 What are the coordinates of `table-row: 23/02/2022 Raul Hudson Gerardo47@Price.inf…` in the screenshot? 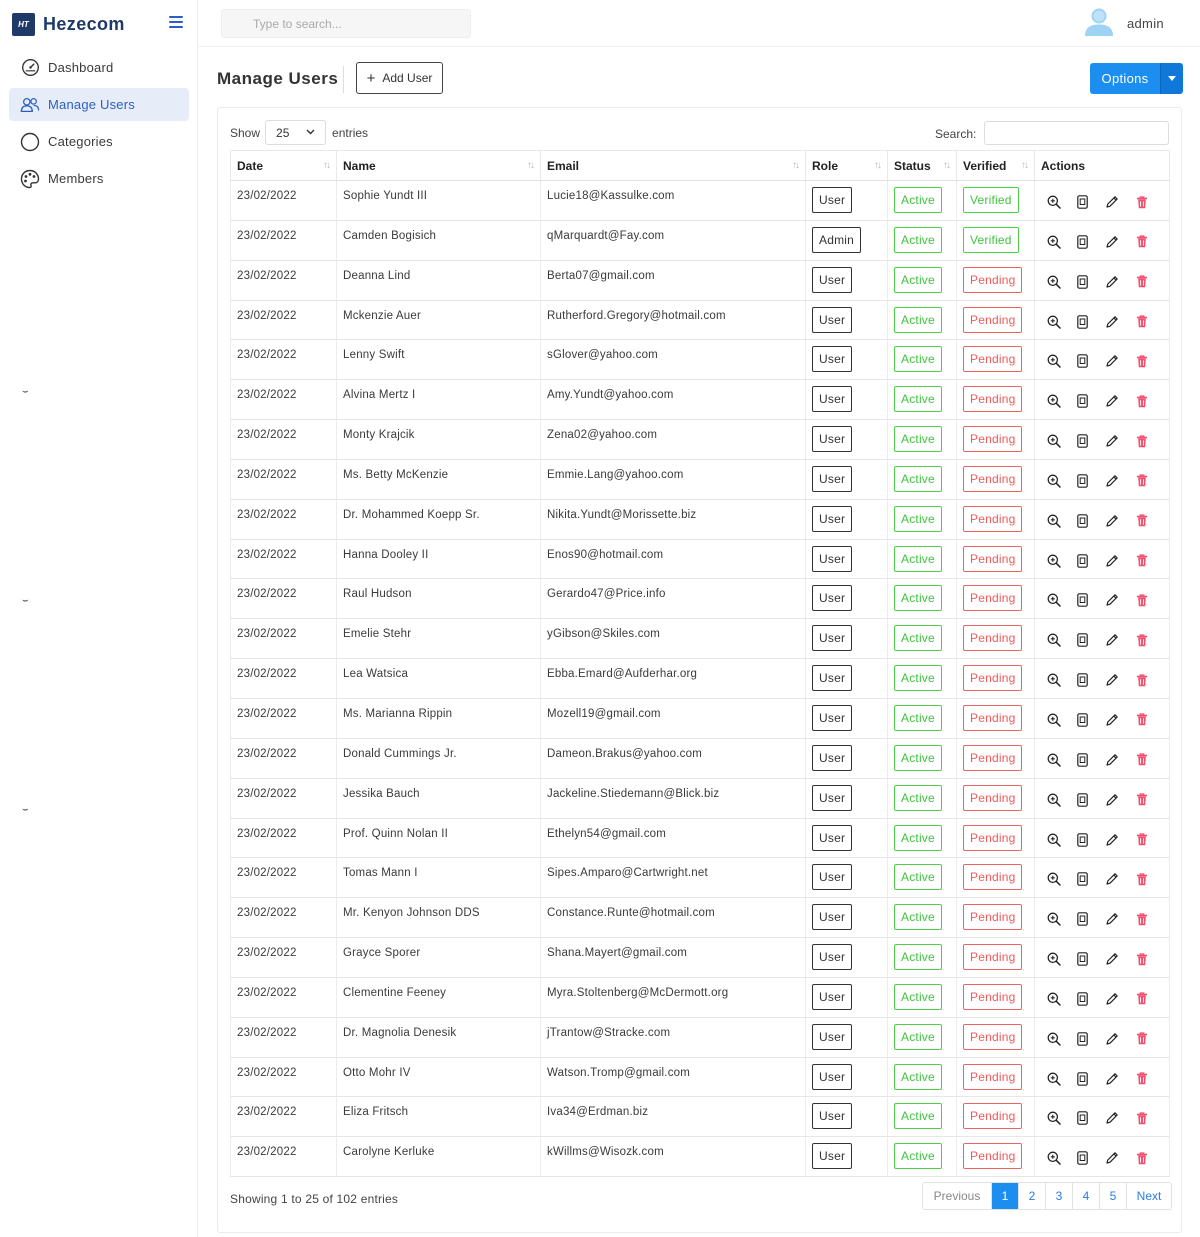 It's located at (700, 599).